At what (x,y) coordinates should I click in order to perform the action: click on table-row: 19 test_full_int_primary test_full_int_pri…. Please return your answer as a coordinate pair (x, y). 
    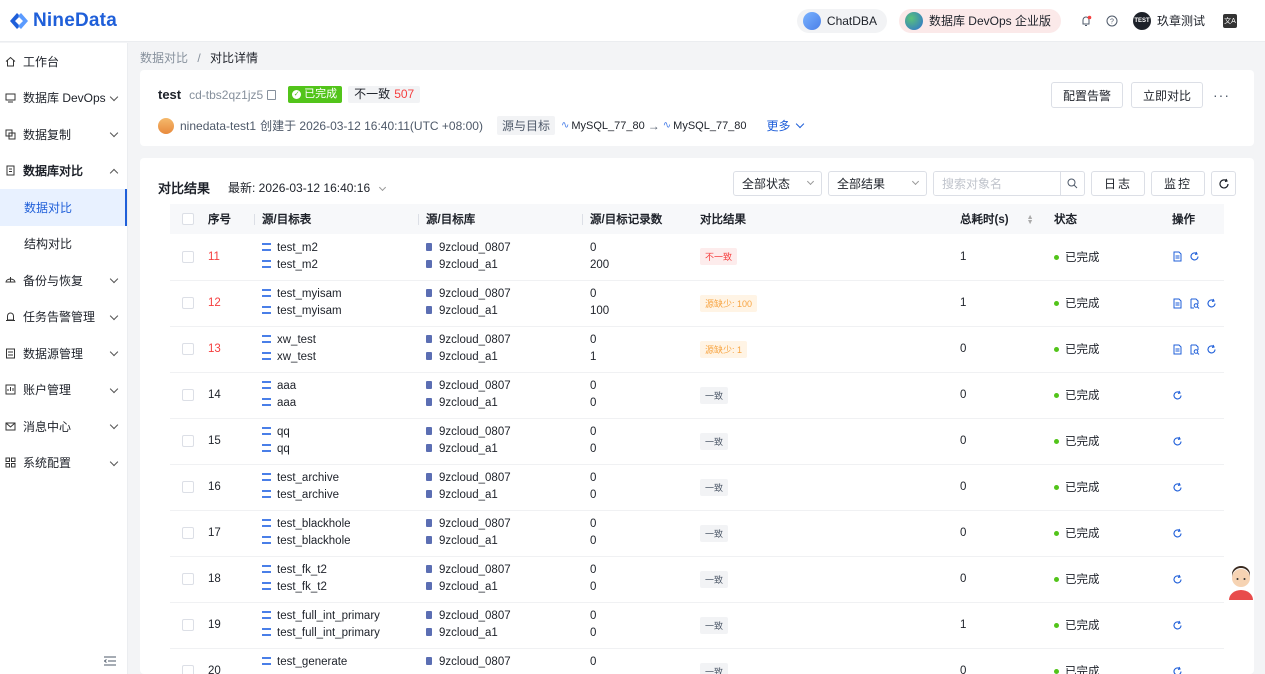
    Looking at the image, I should click on (697, 625).